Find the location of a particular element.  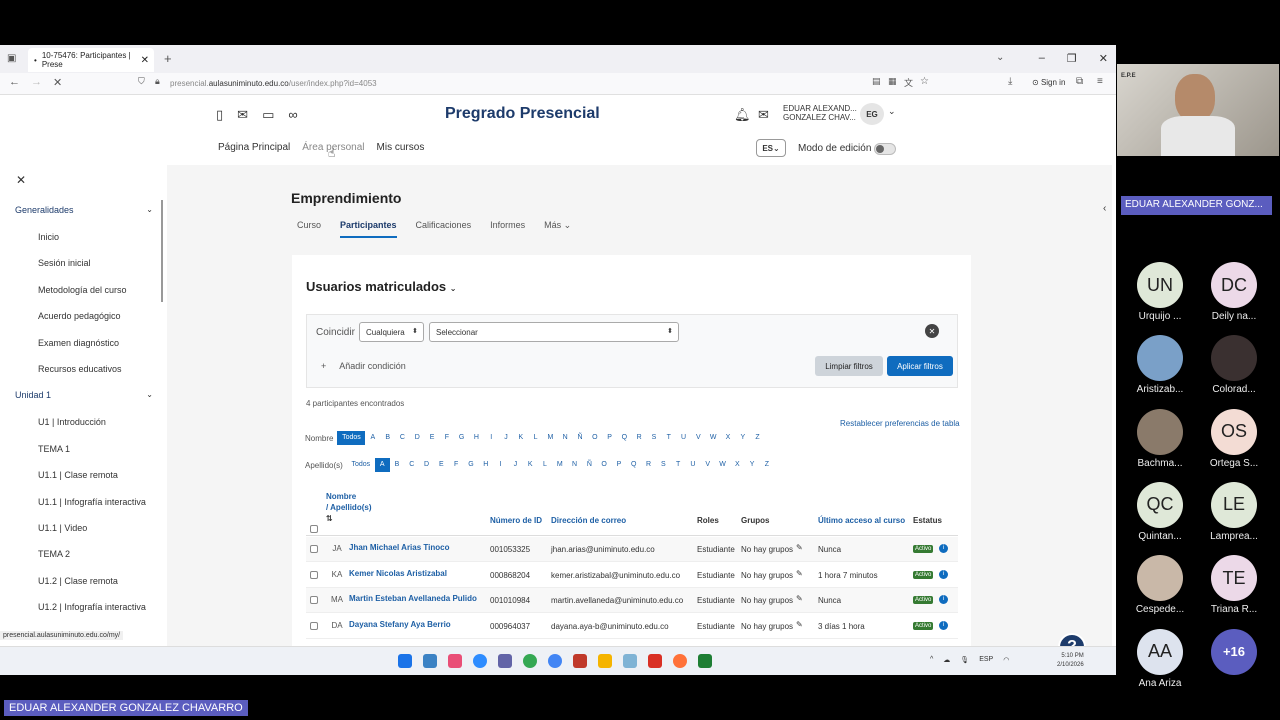

start-icon is located at coordinates (405, 661).